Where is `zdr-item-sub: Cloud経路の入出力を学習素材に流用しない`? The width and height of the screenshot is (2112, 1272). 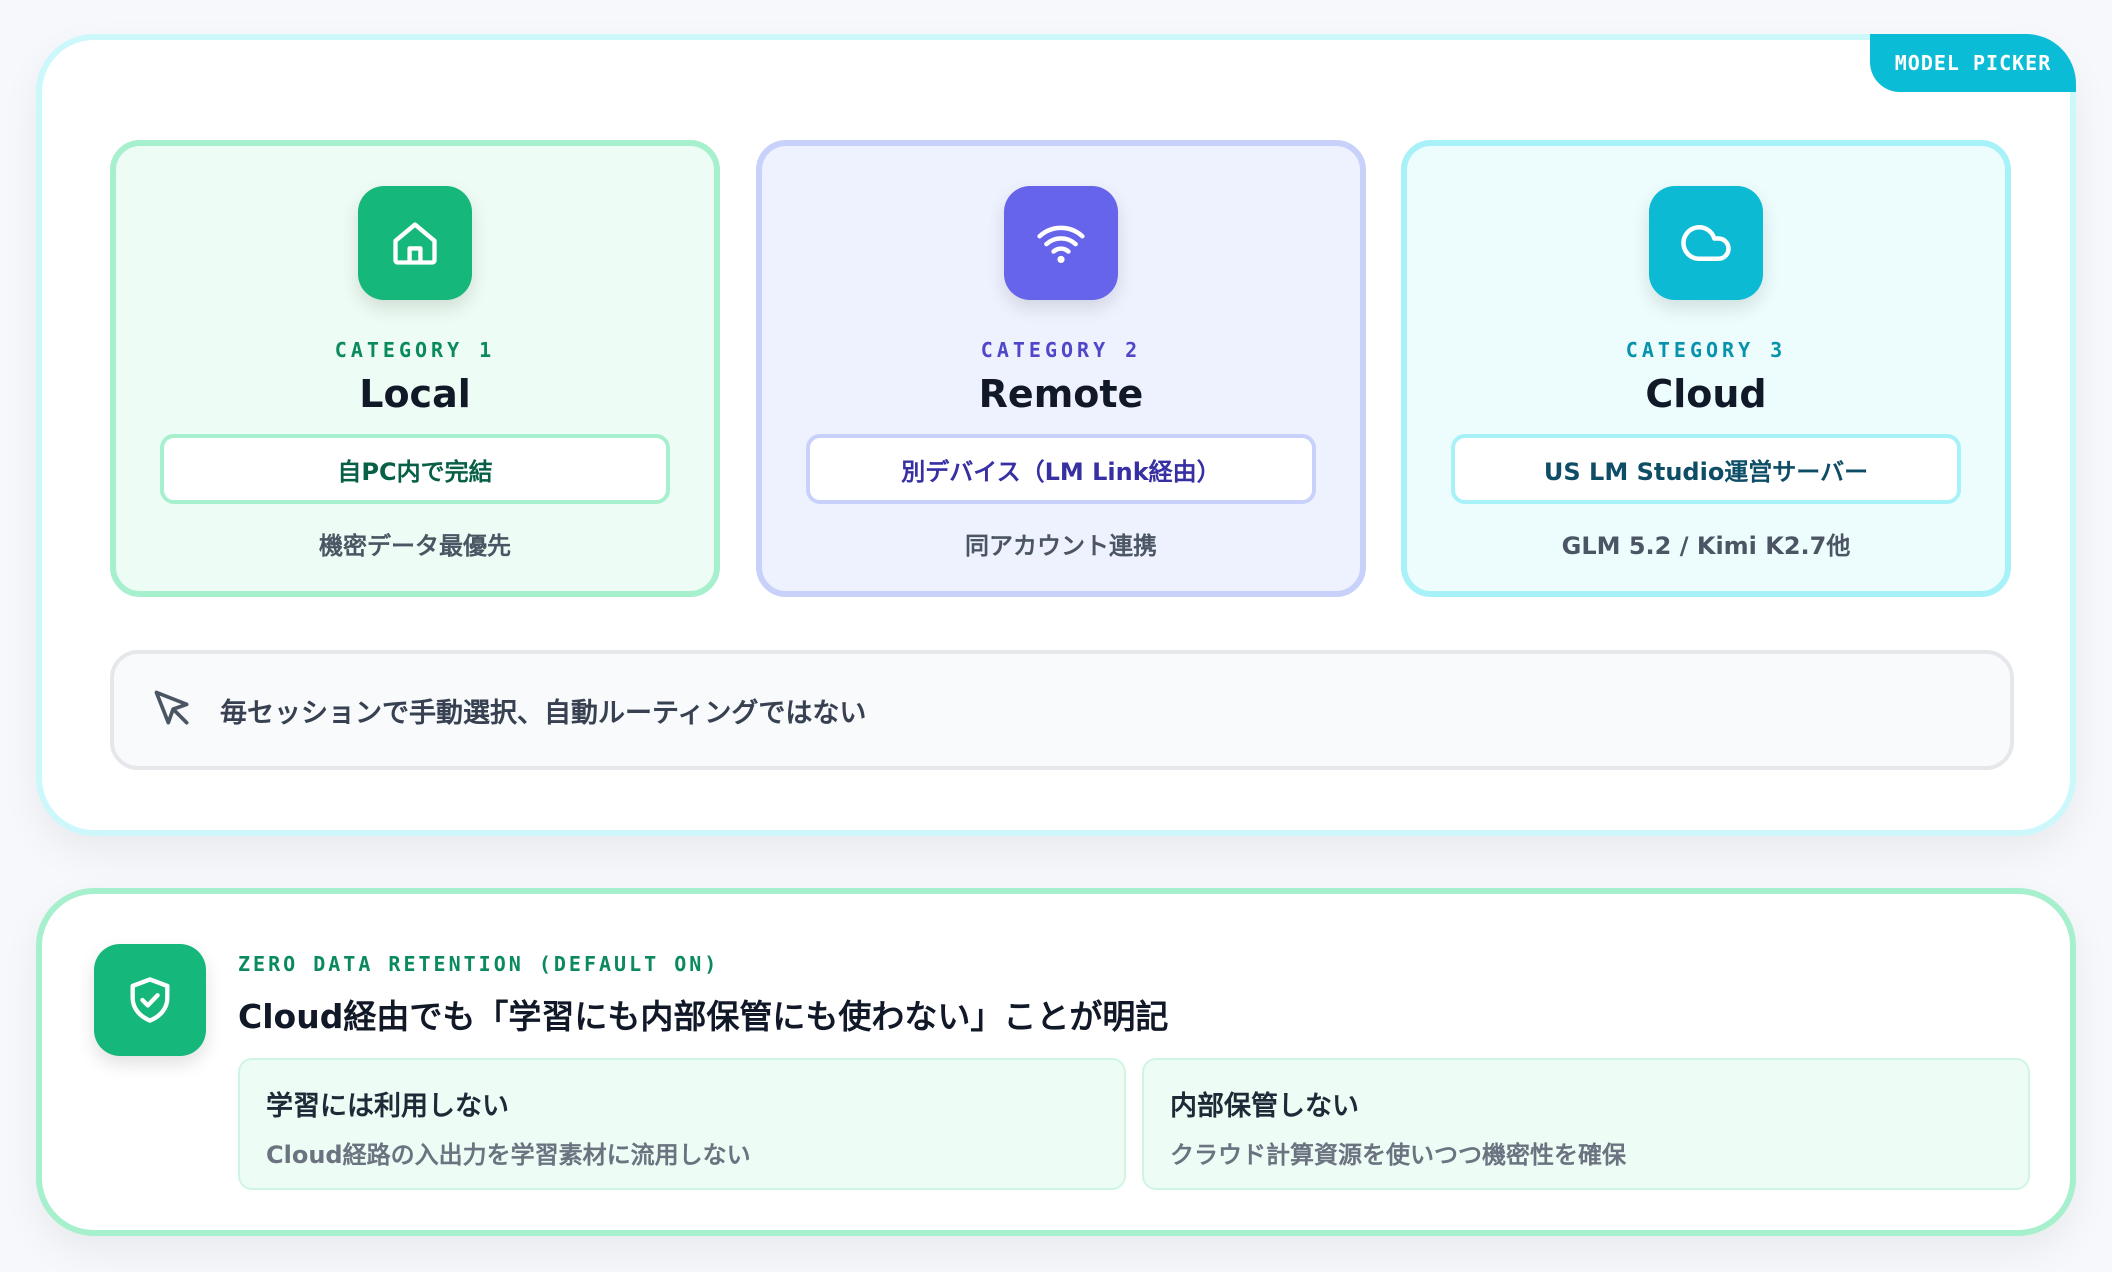
zdr-item-sub: Cloud経路の入出力を学習素材に流用しない is located at coordinates (508, 1155).